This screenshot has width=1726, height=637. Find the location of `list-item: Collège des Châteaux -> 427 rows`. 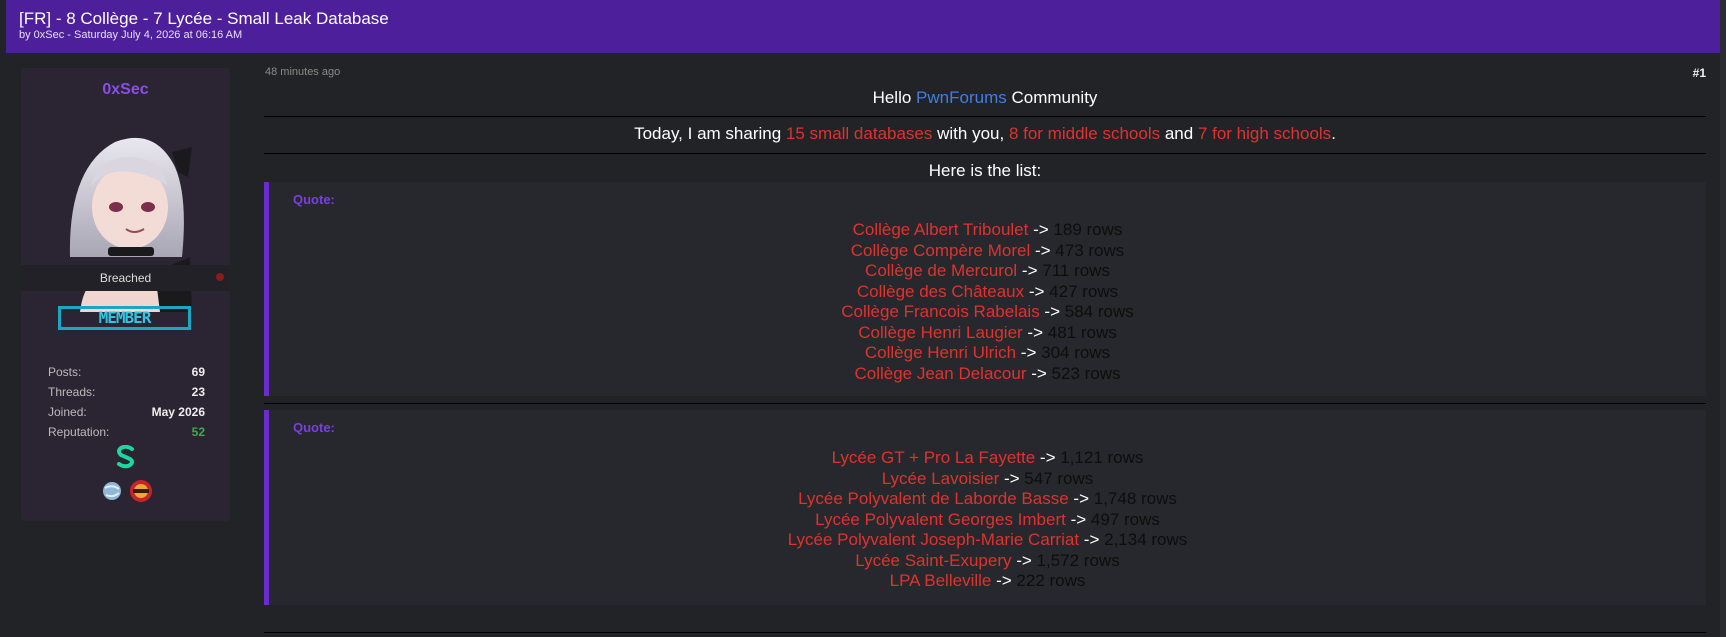

list-item: Collège des Châteaux -> 427 rows is located at coordinates (987, 292).